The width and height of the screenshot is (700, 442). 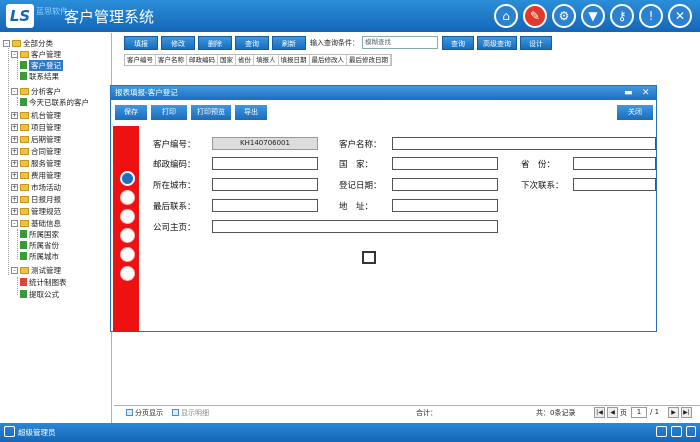 I want to click on tree-customer-reg: 客户登记, so click(x=41, y=65).